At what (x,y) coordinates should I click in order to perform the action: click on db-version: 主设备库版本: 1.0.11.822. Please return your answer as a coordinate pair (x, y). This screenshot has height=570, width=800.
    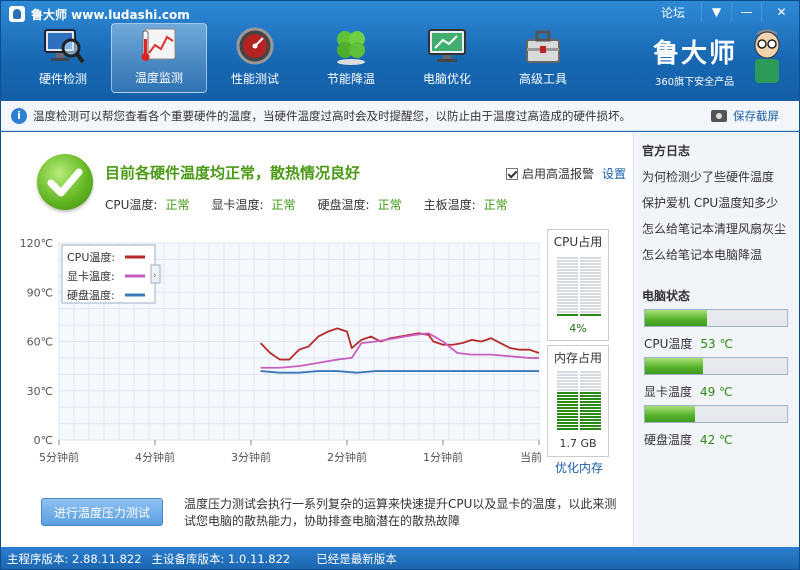
    Looking at the image, I should click on (221, 559).